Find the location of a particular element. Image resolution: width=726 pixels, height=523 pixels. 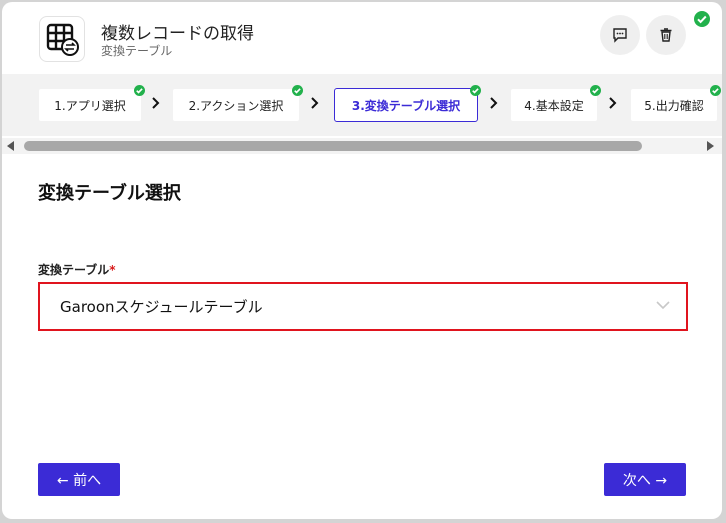

table-sync-icon is located at coordinates (62, 39).